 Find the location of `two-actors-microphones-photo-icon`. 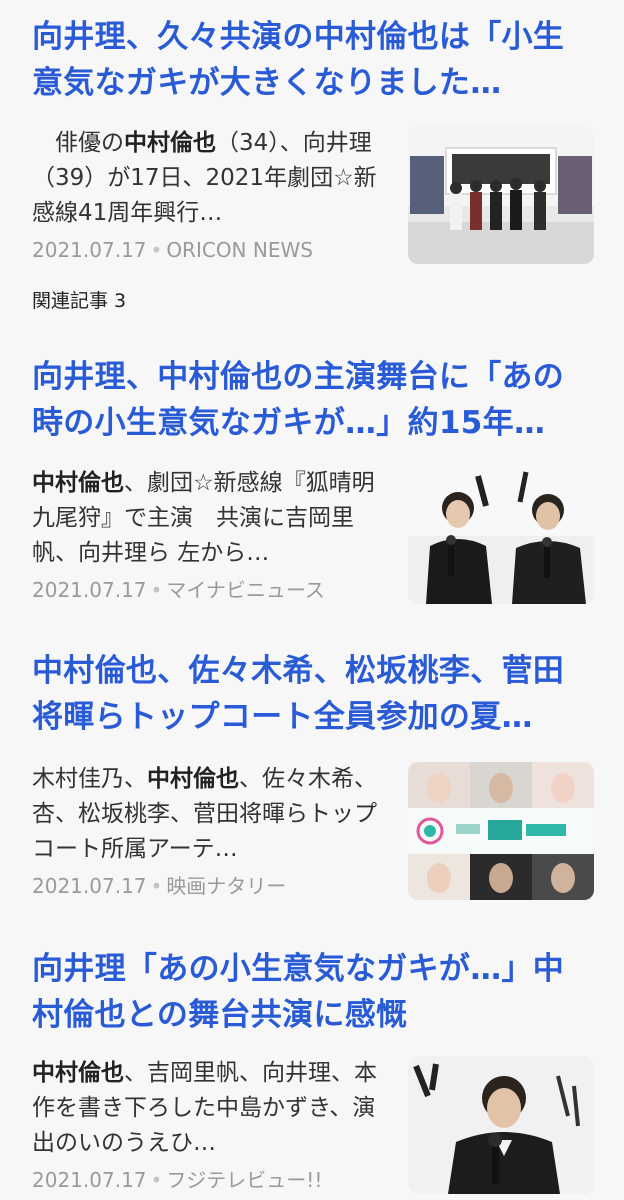

two-actors-microphones-photo-icon is located at coordinates (501, 535).